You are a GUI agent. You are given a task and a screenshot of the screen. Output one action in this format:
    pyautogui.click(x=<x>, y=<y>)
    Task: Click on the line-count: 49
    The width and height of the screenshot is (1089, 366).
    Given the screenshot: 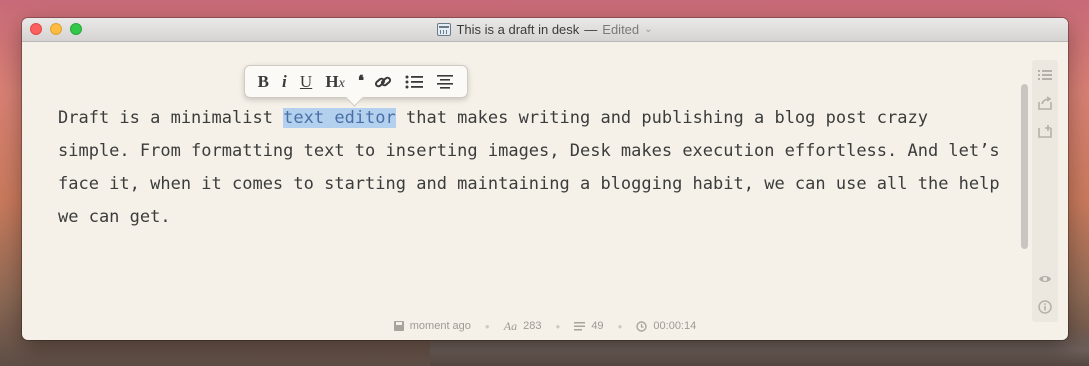 What is the action you would take?
    pyautogui.click(x=589, y=326)
    